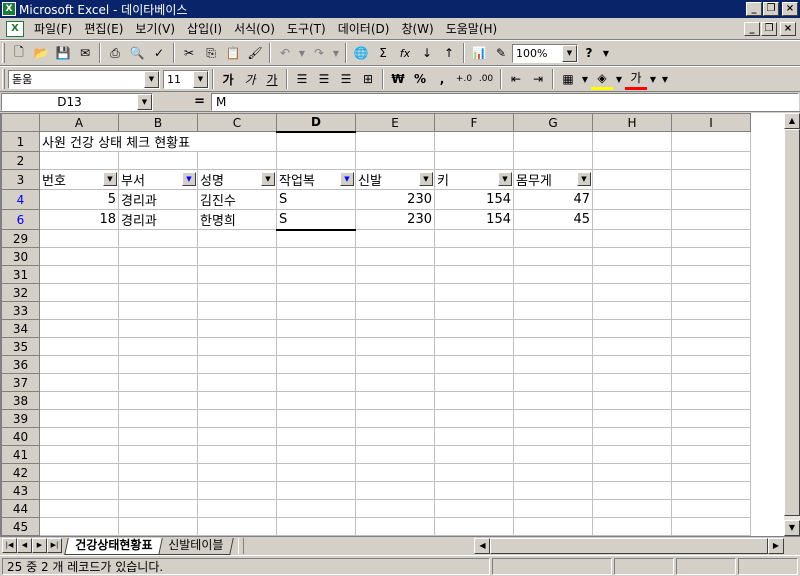  What do you see at coordinates (200, 79) in the screenshot?
I see `font-size-dropdown-icon: ▼` at bounding box center [200, 79].